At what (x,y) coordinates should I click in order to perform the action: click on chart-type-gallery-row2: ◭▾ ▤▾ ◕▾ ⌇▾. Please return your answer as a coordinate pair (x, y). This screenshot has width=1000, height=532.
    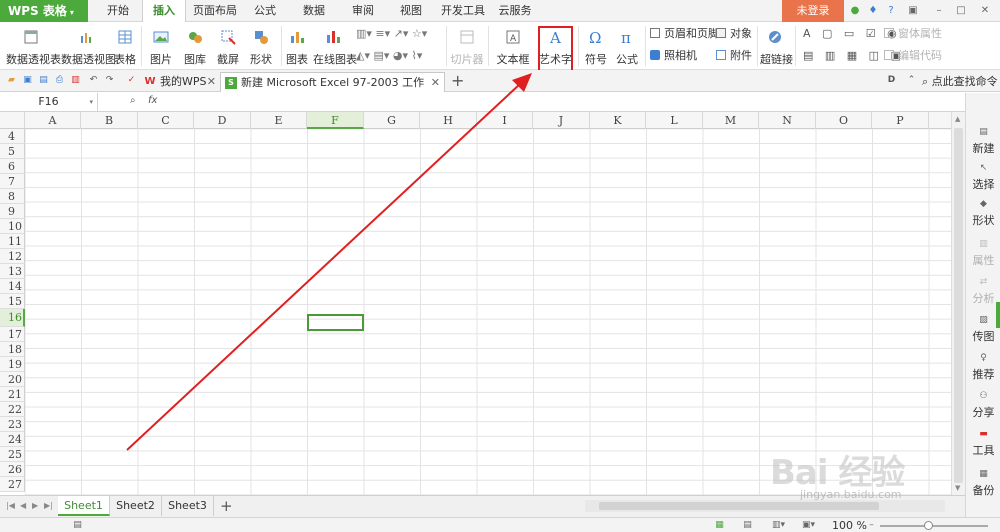
    Looking at the image, I should click on (389, 56).